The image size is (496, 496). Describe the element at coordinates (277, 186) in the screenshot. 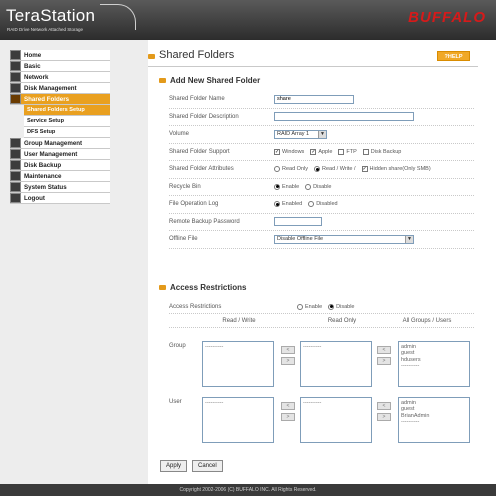

I see `recycle-enable-radio` at that location.